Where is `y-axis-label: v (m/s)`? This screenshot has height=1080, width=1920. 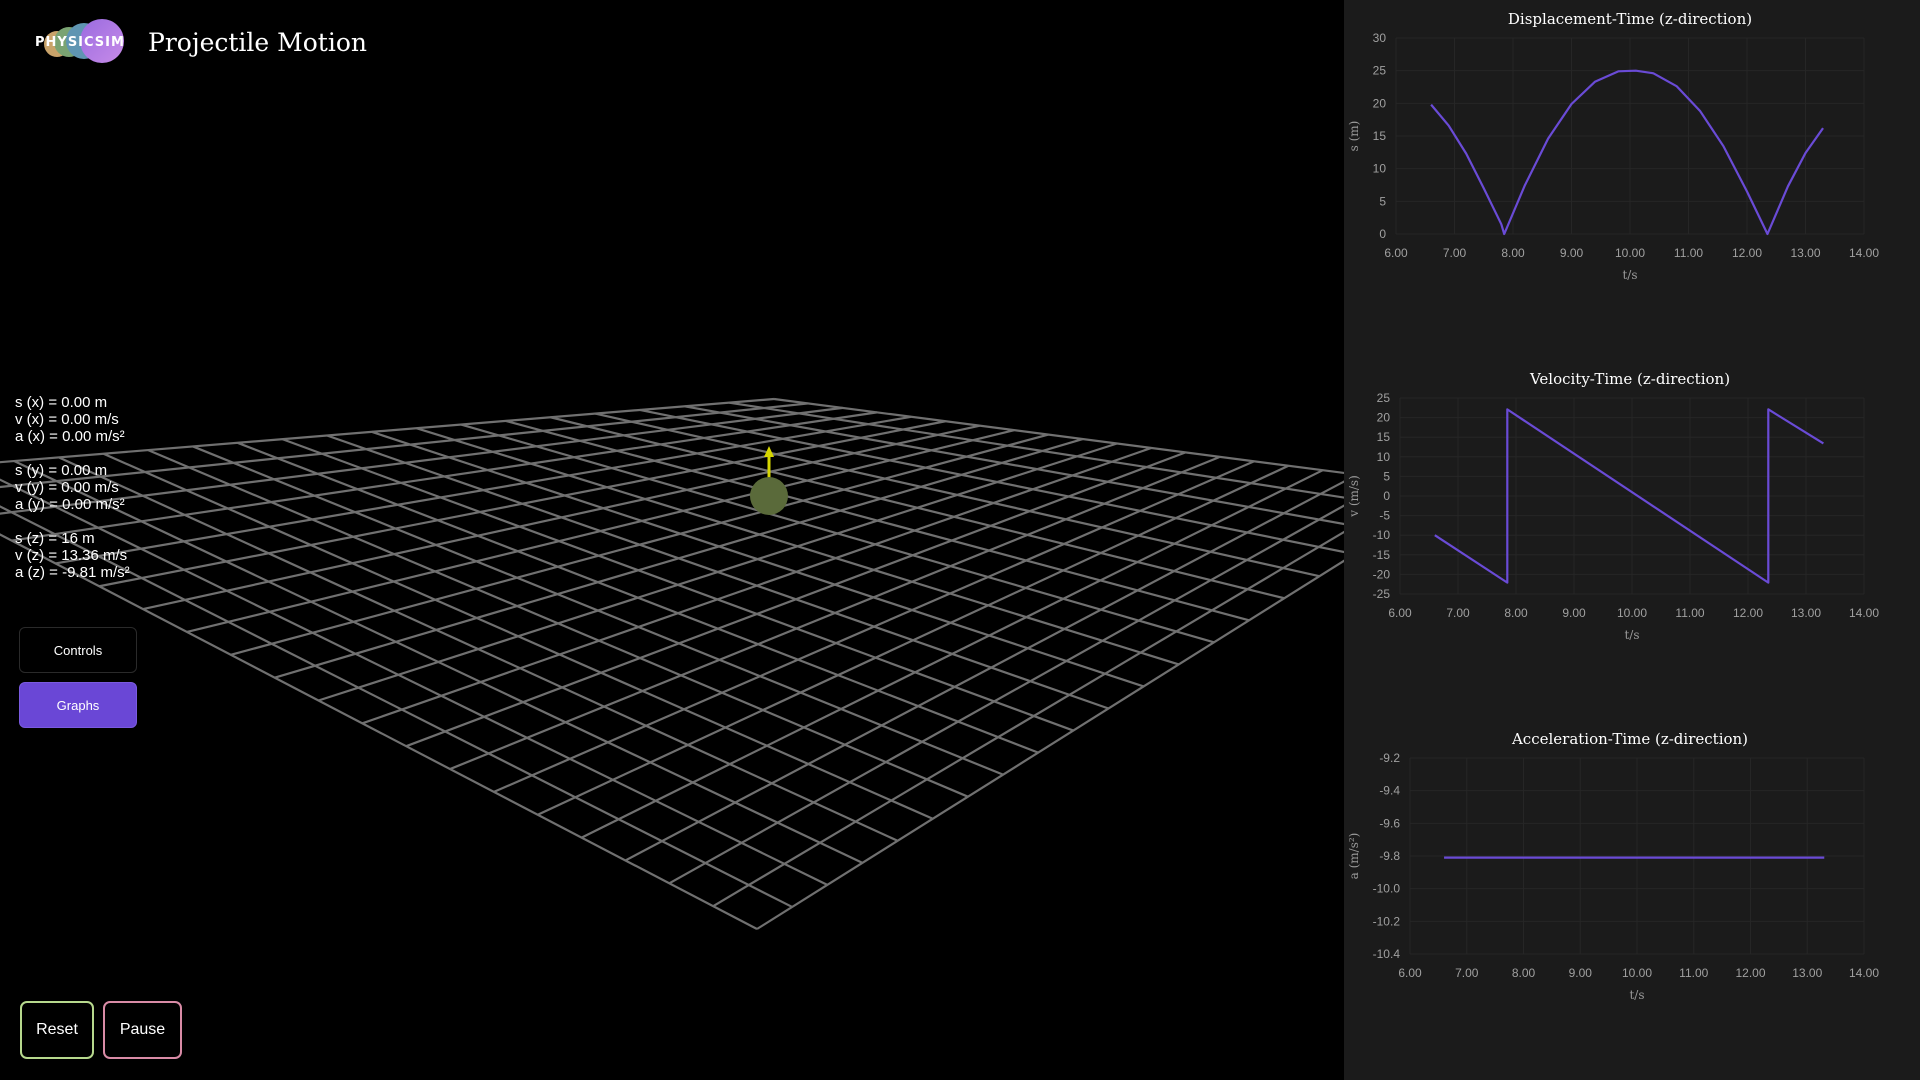
y-axis-label: v (m/s) is located at coordinates (1354, 496).